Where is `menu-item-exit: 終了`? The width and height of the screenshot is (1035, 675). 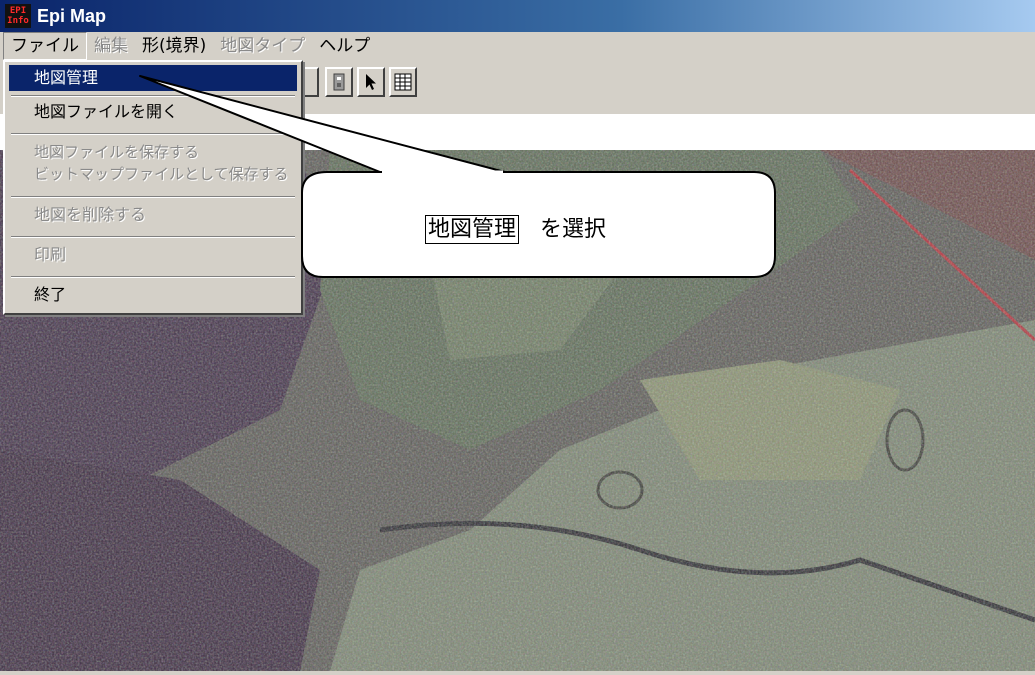 menu-item-exit: 終了 is located at coordinates (153, 295).